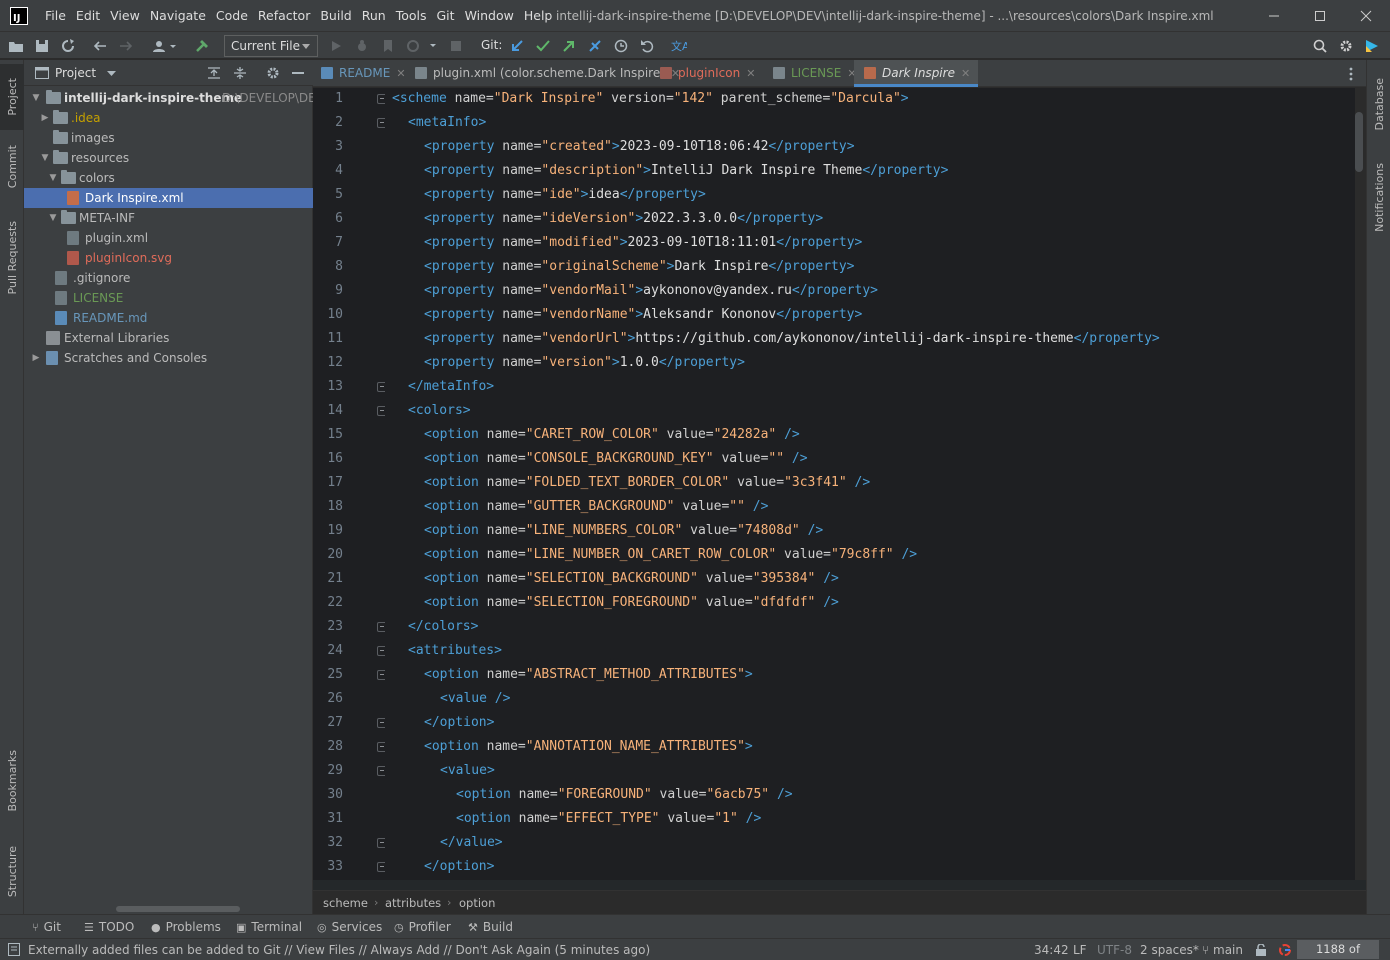 This screenshot has height=960, width=1390. I want to click on line-number: 32, so click(328, 843).